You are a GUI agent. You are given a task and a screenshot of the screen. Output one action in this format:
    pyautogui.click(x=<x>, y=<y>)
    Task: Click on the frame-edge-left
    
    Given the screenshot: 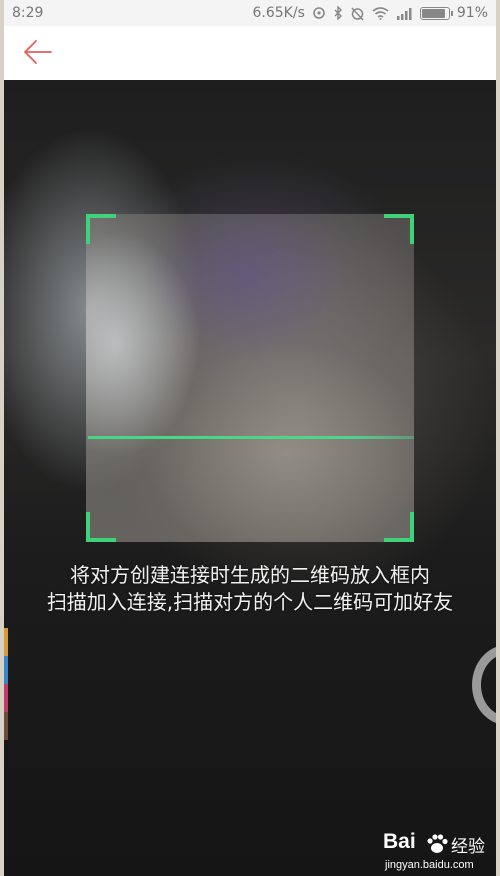 What is the action you would take?
    pyautogui.click(x=2, y=438)
    